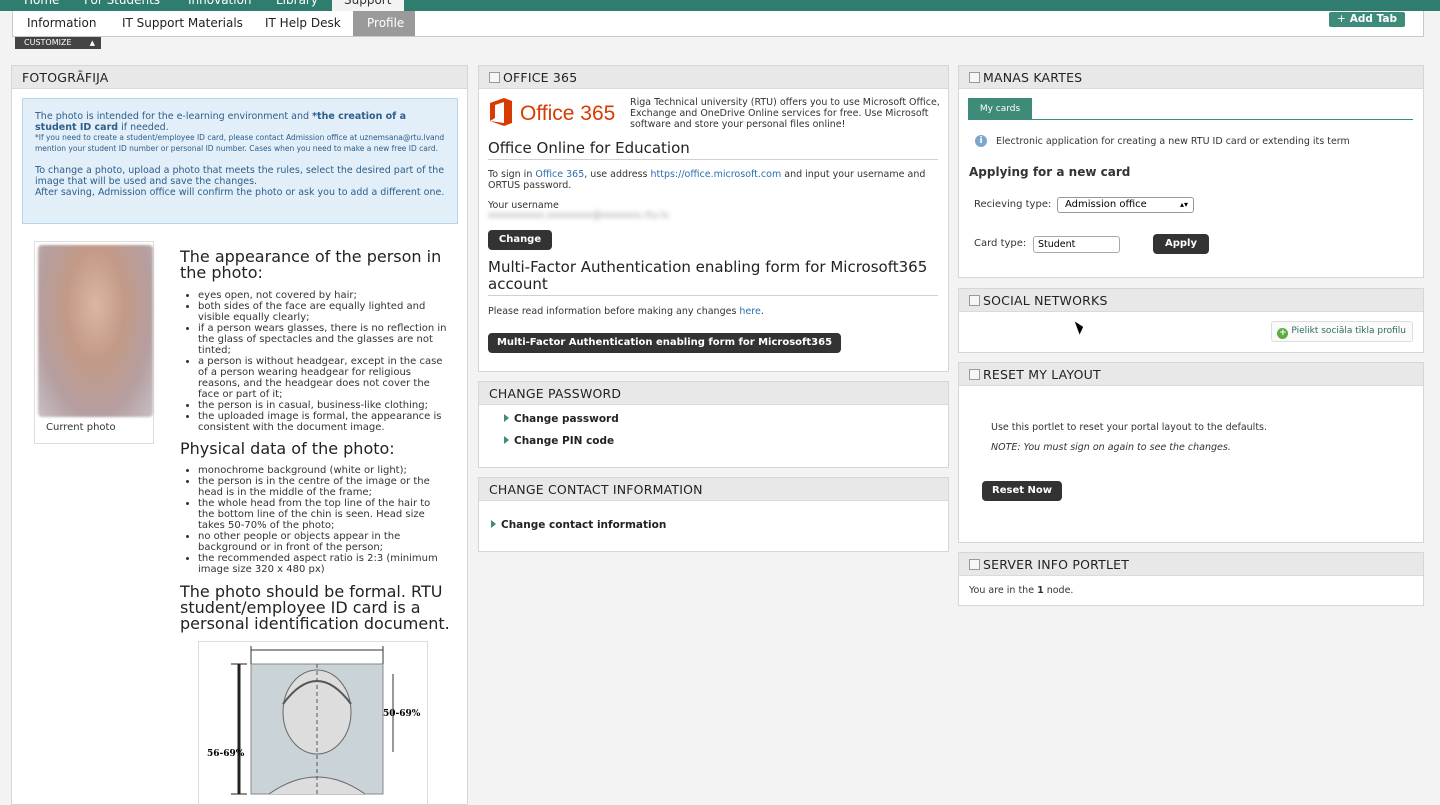 The image size is (1440, 805). Describe the element at coordinates (48, 42) in the screenshot. I see `customize-label: CUSTOMIZE` at that location.